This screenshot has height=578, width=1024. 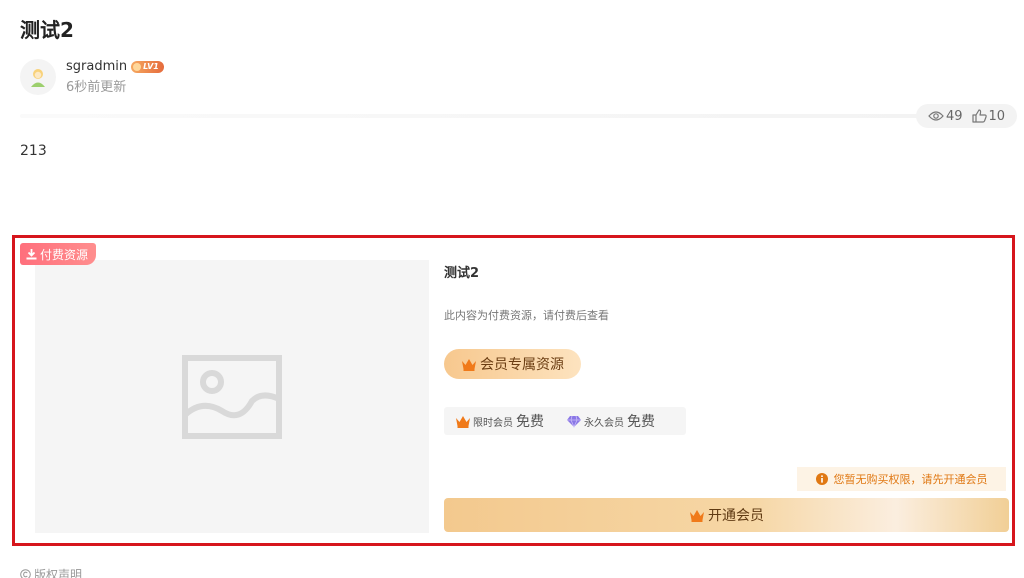 I want to click on post-title: 测试2, so click(x=47, y=30).